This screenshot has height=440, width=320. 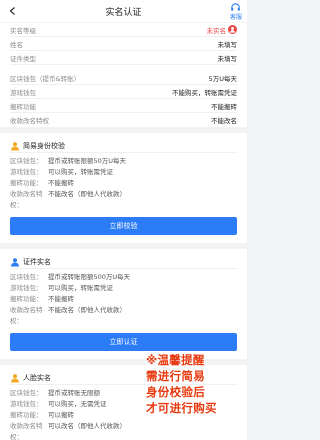 What do you see at coordinates (77, 404) in the screenshot?
I see `perm-value: 可以购买，无需凭证` at bounding box center [77, 404].